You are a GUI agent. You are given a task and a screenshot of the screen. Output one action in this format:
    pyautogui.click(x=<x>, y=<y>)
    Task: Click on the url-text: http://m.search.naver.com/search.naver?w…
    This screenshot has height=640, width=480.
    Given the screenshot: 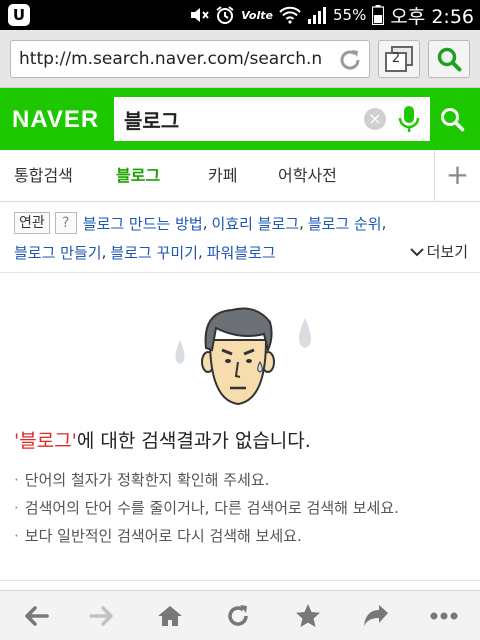 What is the action you would take?
    pyautogui.click(x=167, y=59)
    